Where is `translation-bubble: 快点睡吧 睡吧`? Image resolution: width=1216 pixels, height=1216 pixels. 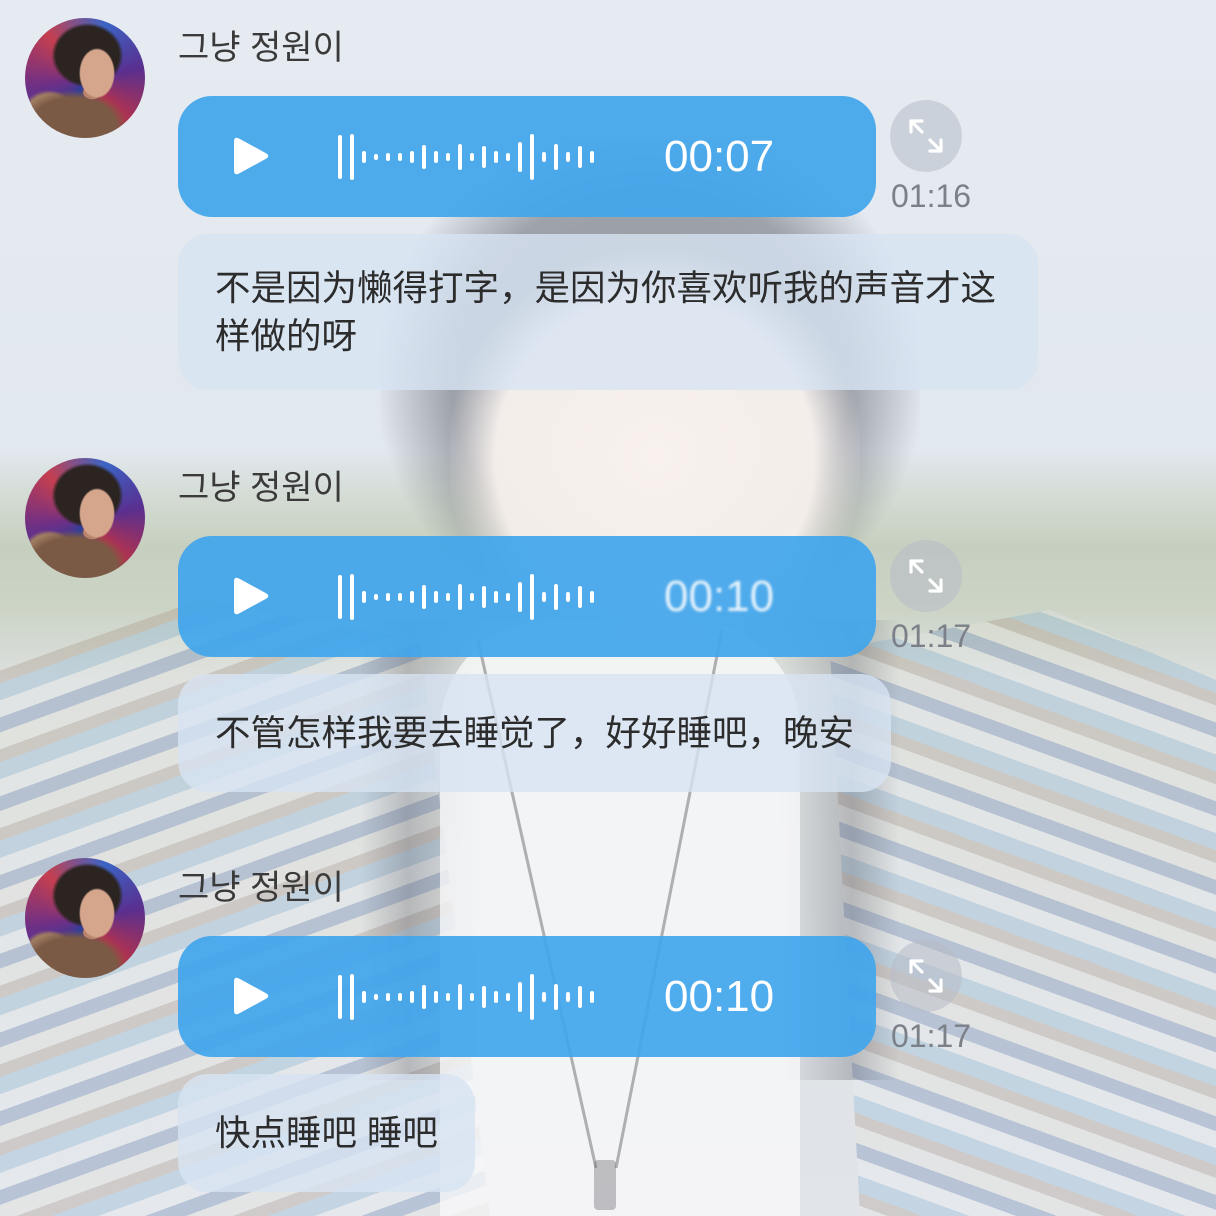 translation-bubble: 快点睡吧 睡吧 is located at coordinates (326, 1133).